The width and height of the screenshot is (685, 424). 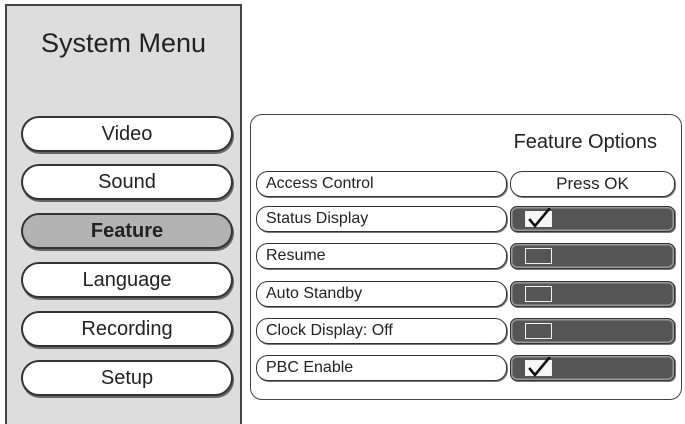 I want to click on resume-toggle, so click(x=592, y=256).